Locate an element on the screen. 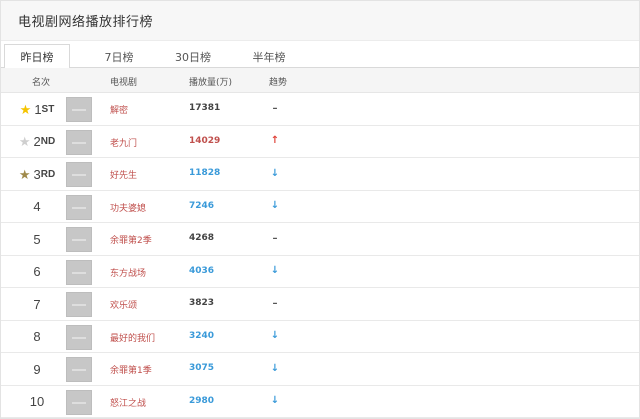 This screenshot has height=419, width=640. table-row: 10 怒江之战 2980 ↓ is located at coordinates (320, 402).